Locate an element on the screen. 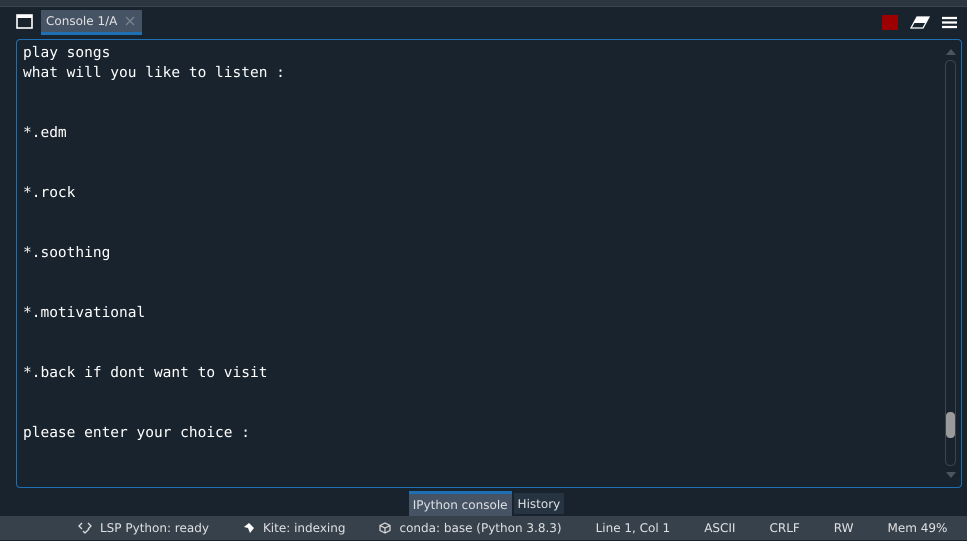 Image resolution: width=967 pixels, height=541 pixels. console-output-line: what will you like to listen : is located at coordinates (154, 73).